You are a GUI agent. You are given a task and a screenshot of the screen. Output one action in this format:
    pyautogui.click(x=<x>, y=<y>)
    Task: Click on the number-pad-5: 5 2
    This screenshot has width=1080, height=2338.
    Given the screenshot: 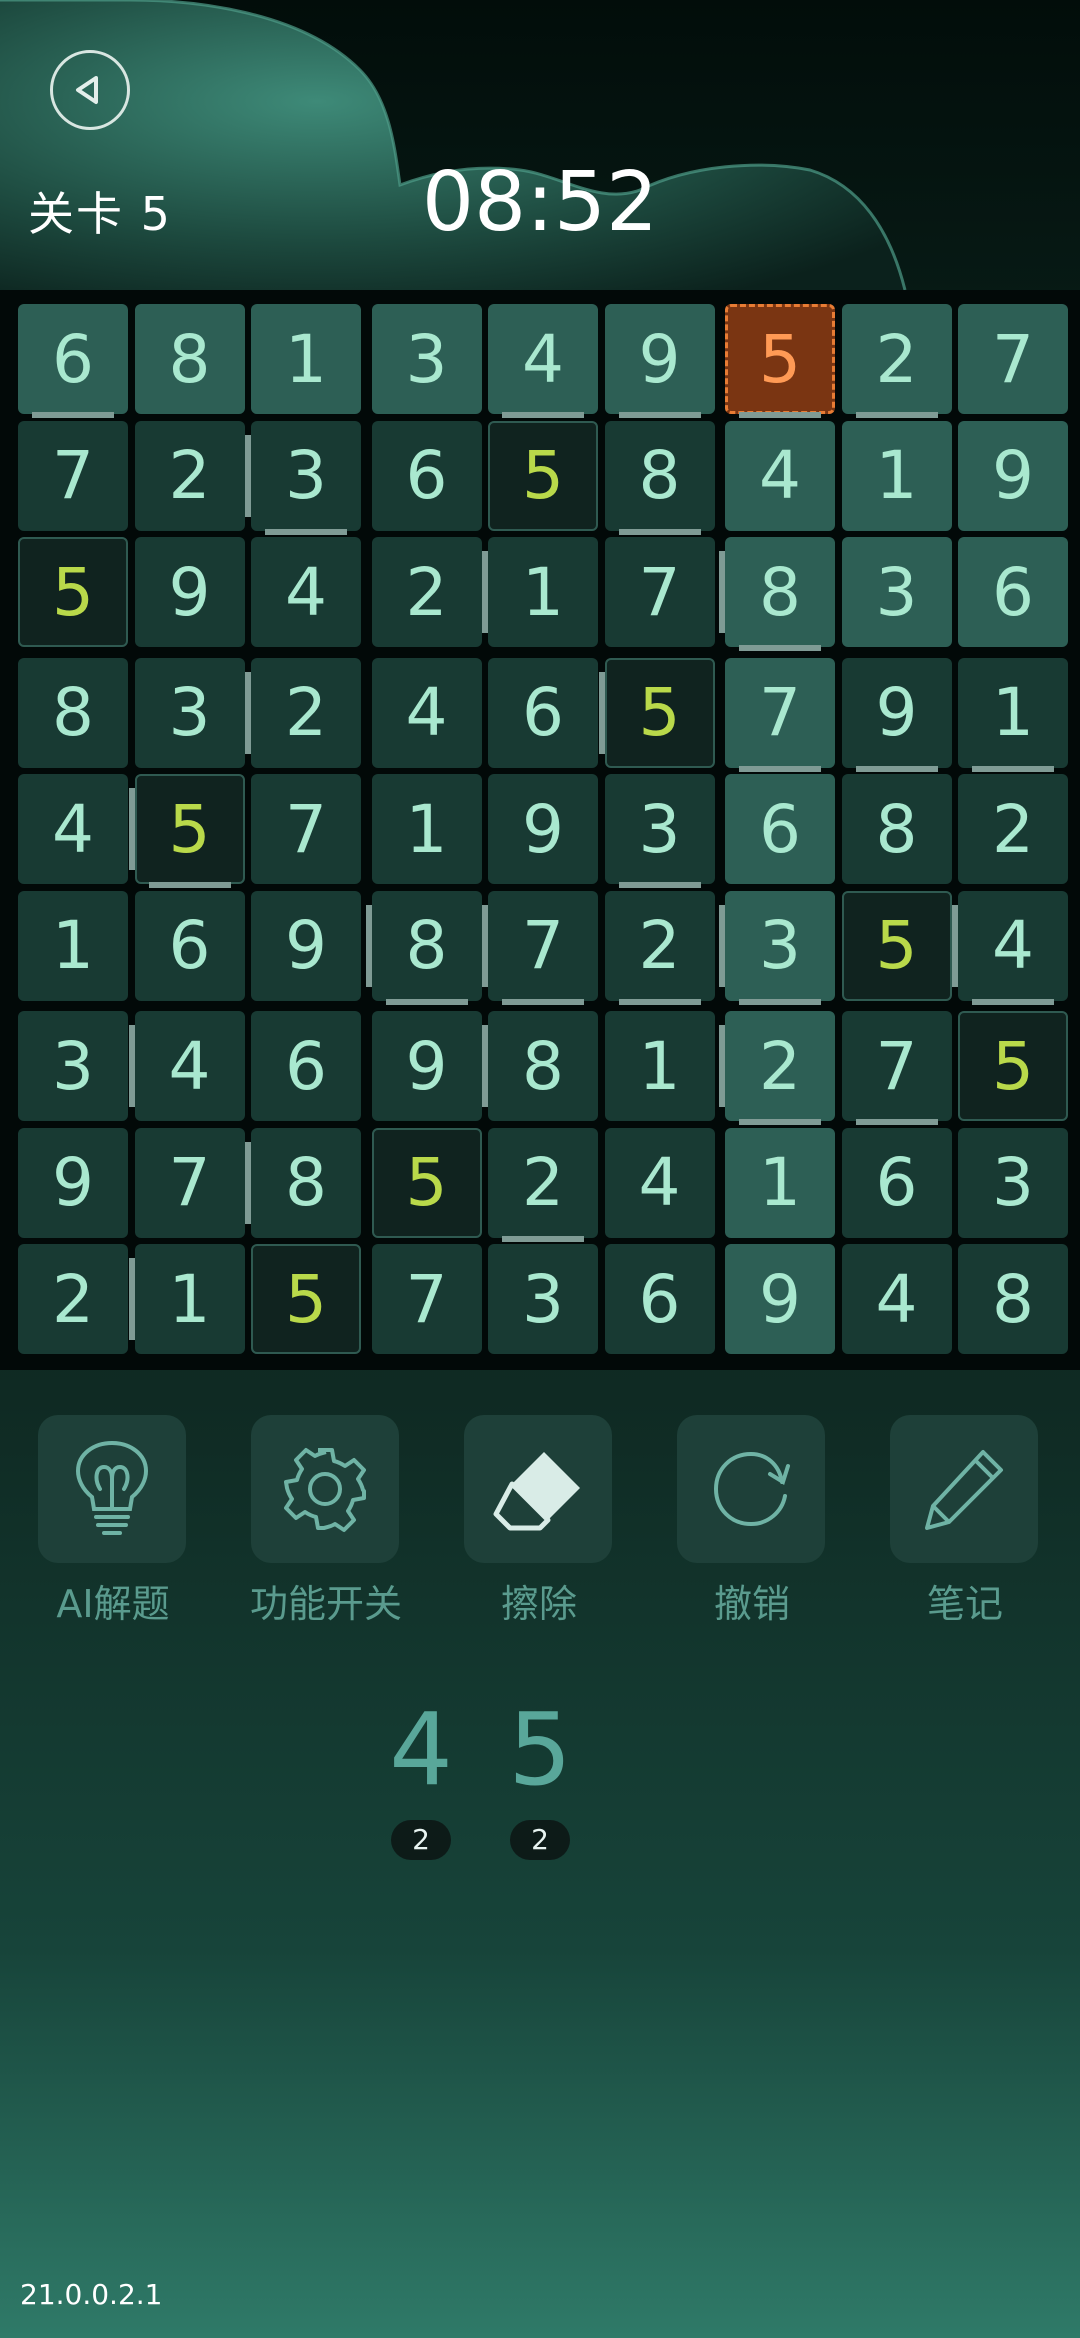 What is the action you would take?
    pyautogui.click(x=540, y=1775)
    